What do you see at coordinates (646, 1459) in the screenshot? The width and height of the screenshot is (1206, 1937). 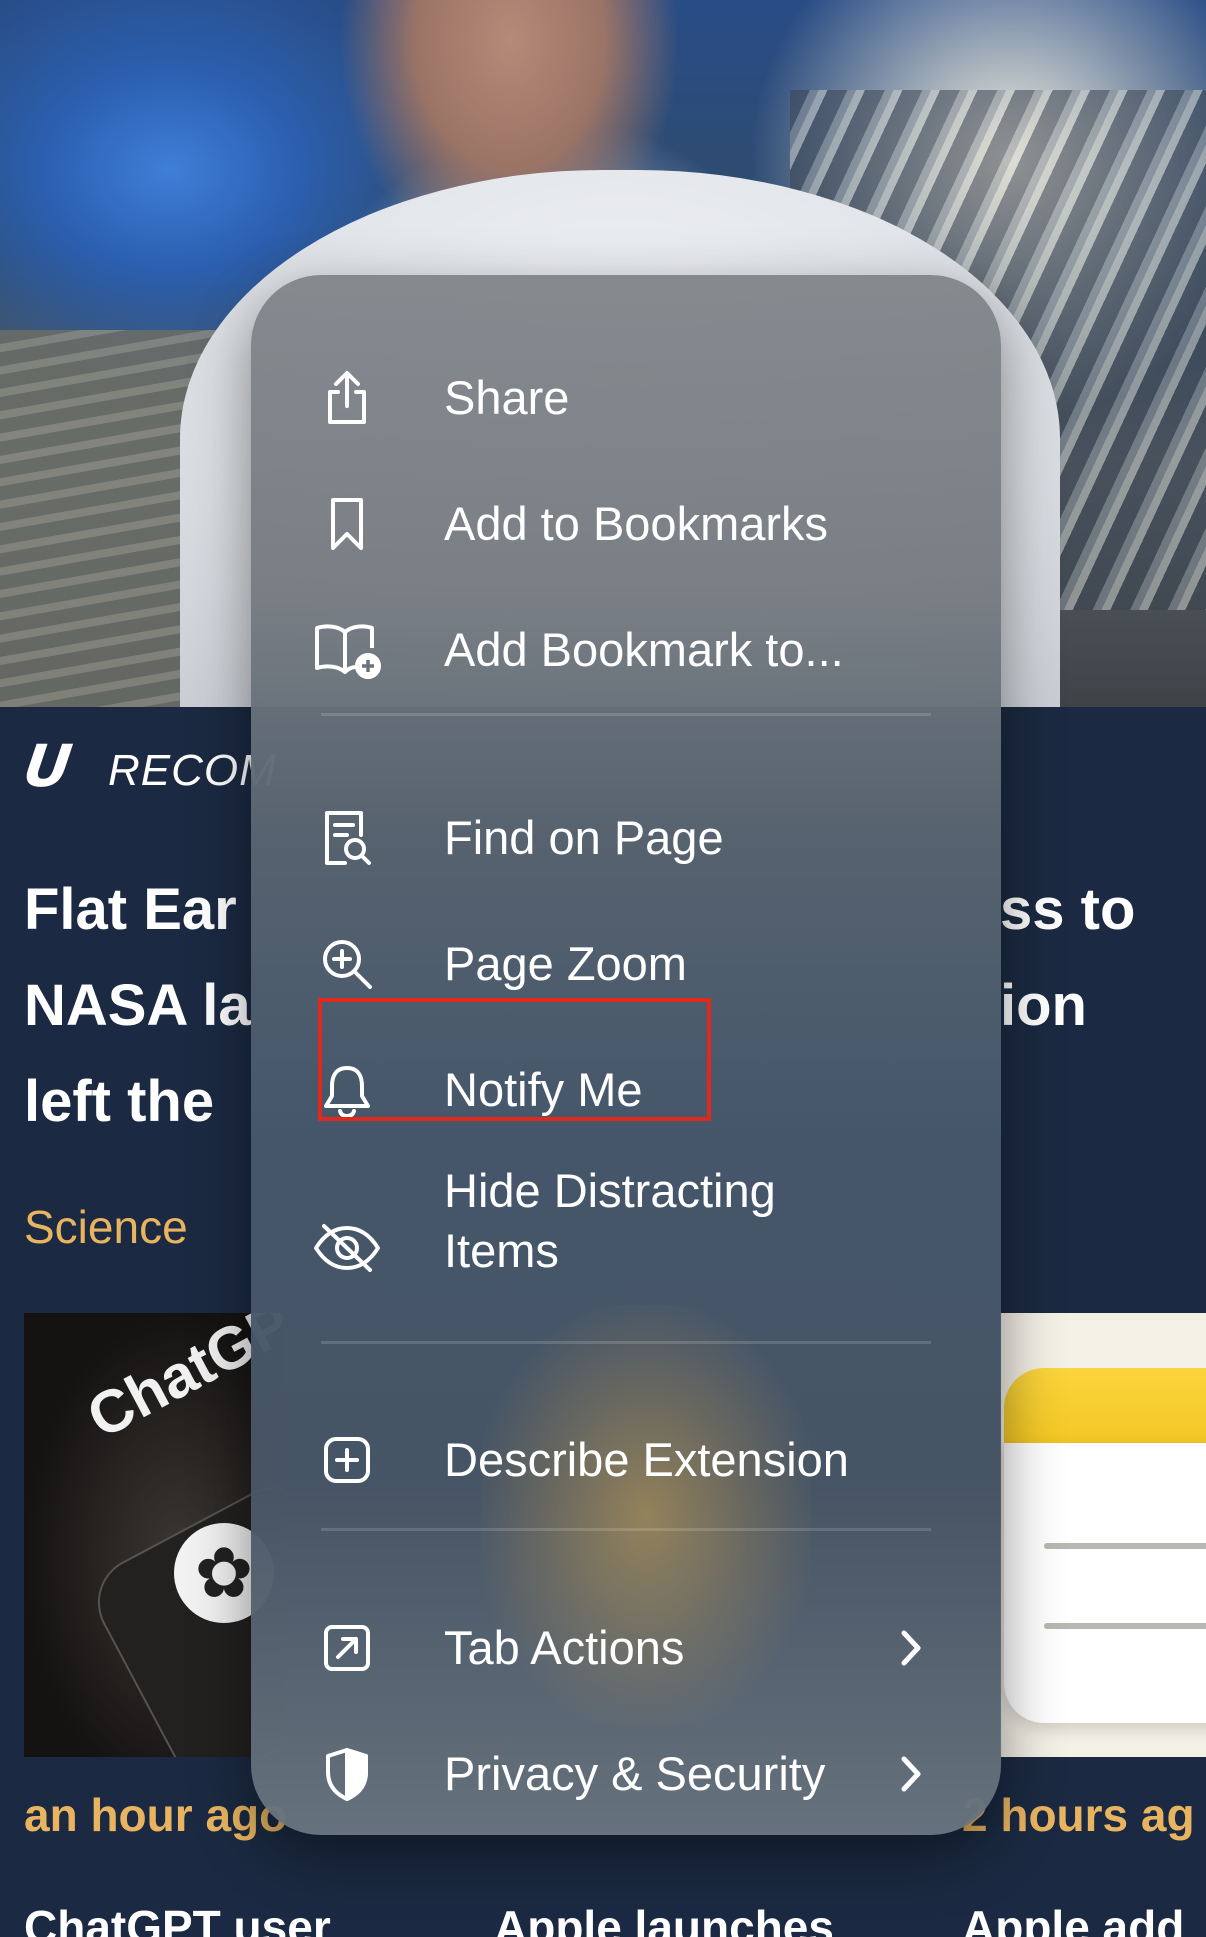 I see `menu-item-label: Describe Extension` at bounding box center [646, 1459].